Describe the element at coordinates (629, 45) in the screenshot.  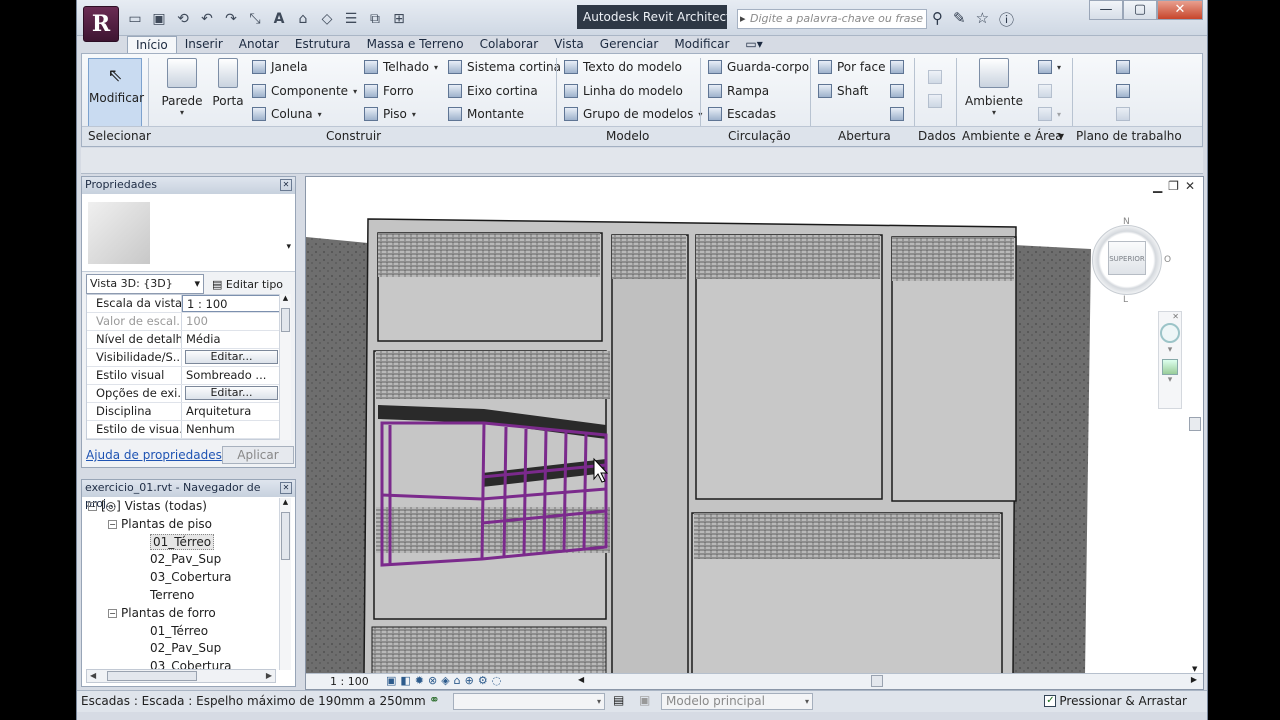
I see `tab-gerenciar: Gerenciar` at that location.